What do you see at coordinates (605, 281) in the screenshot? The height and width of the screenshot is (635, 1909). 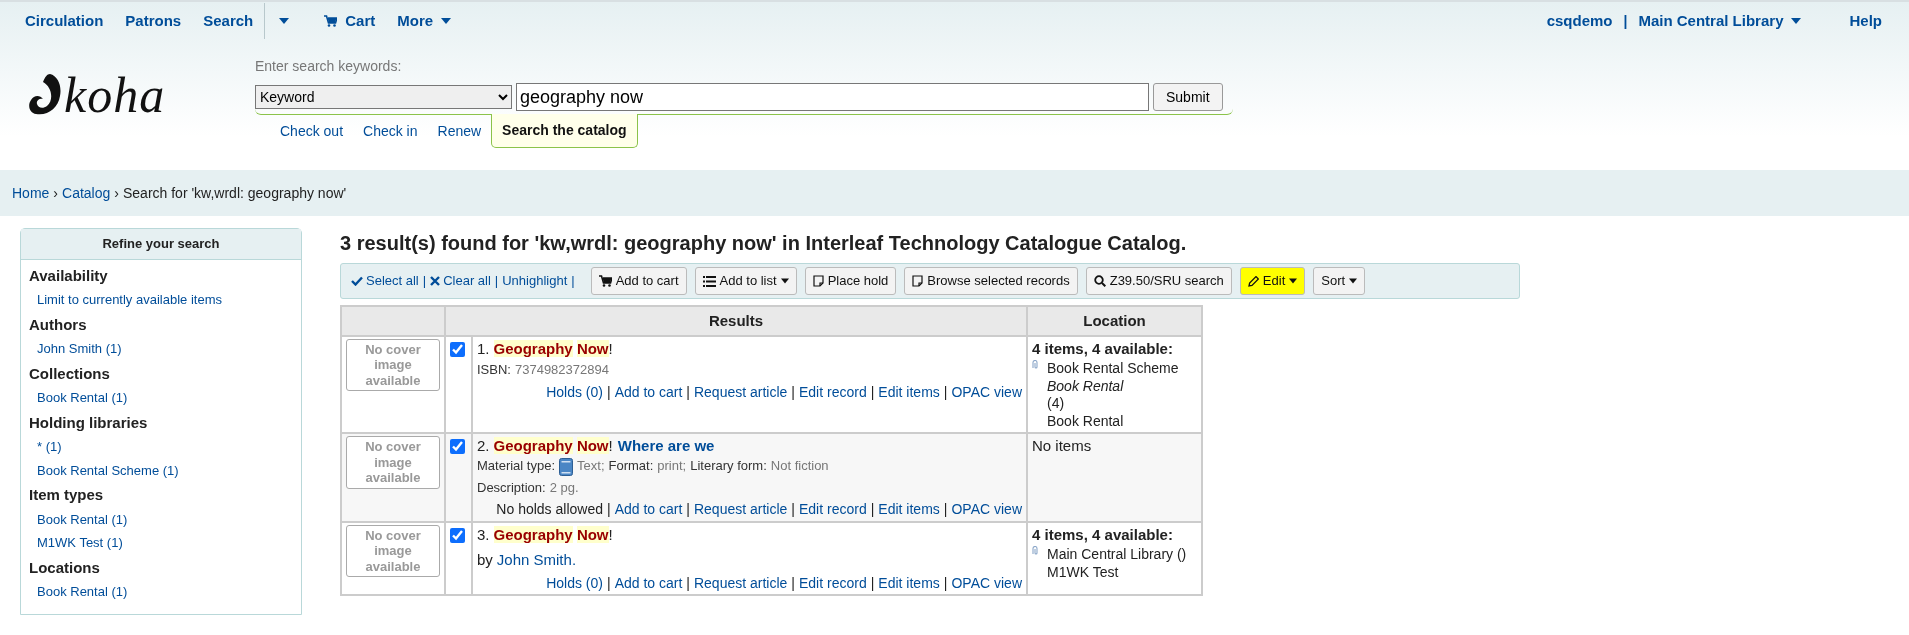 I see `cart-icon` at bounding box center [605, 281].